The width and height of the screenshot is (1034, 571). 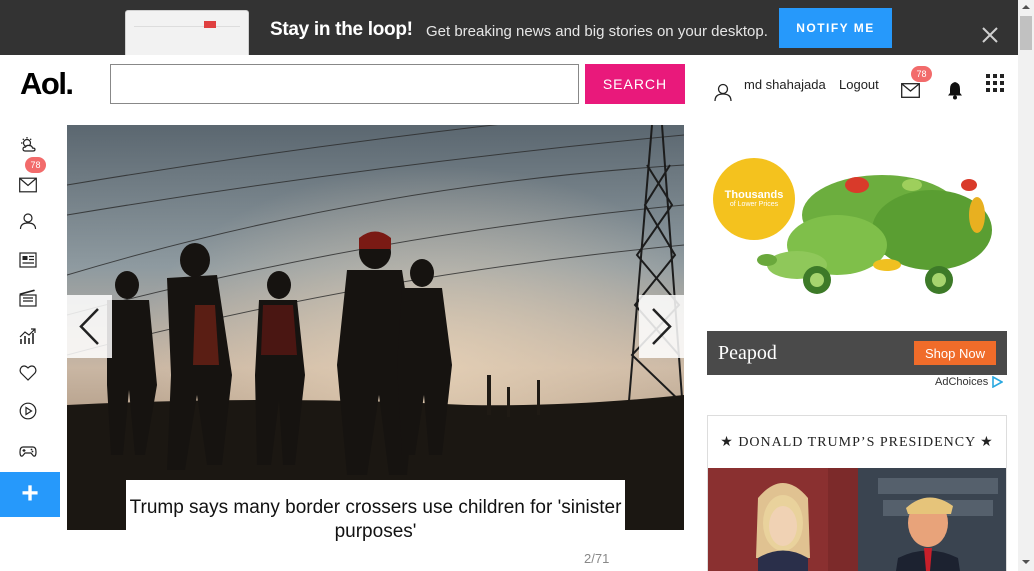 What do you see at coordinates (961, 382) in the screenshot?
I see `adchoices-link: AdChoices` at bounding box center [961, 382].